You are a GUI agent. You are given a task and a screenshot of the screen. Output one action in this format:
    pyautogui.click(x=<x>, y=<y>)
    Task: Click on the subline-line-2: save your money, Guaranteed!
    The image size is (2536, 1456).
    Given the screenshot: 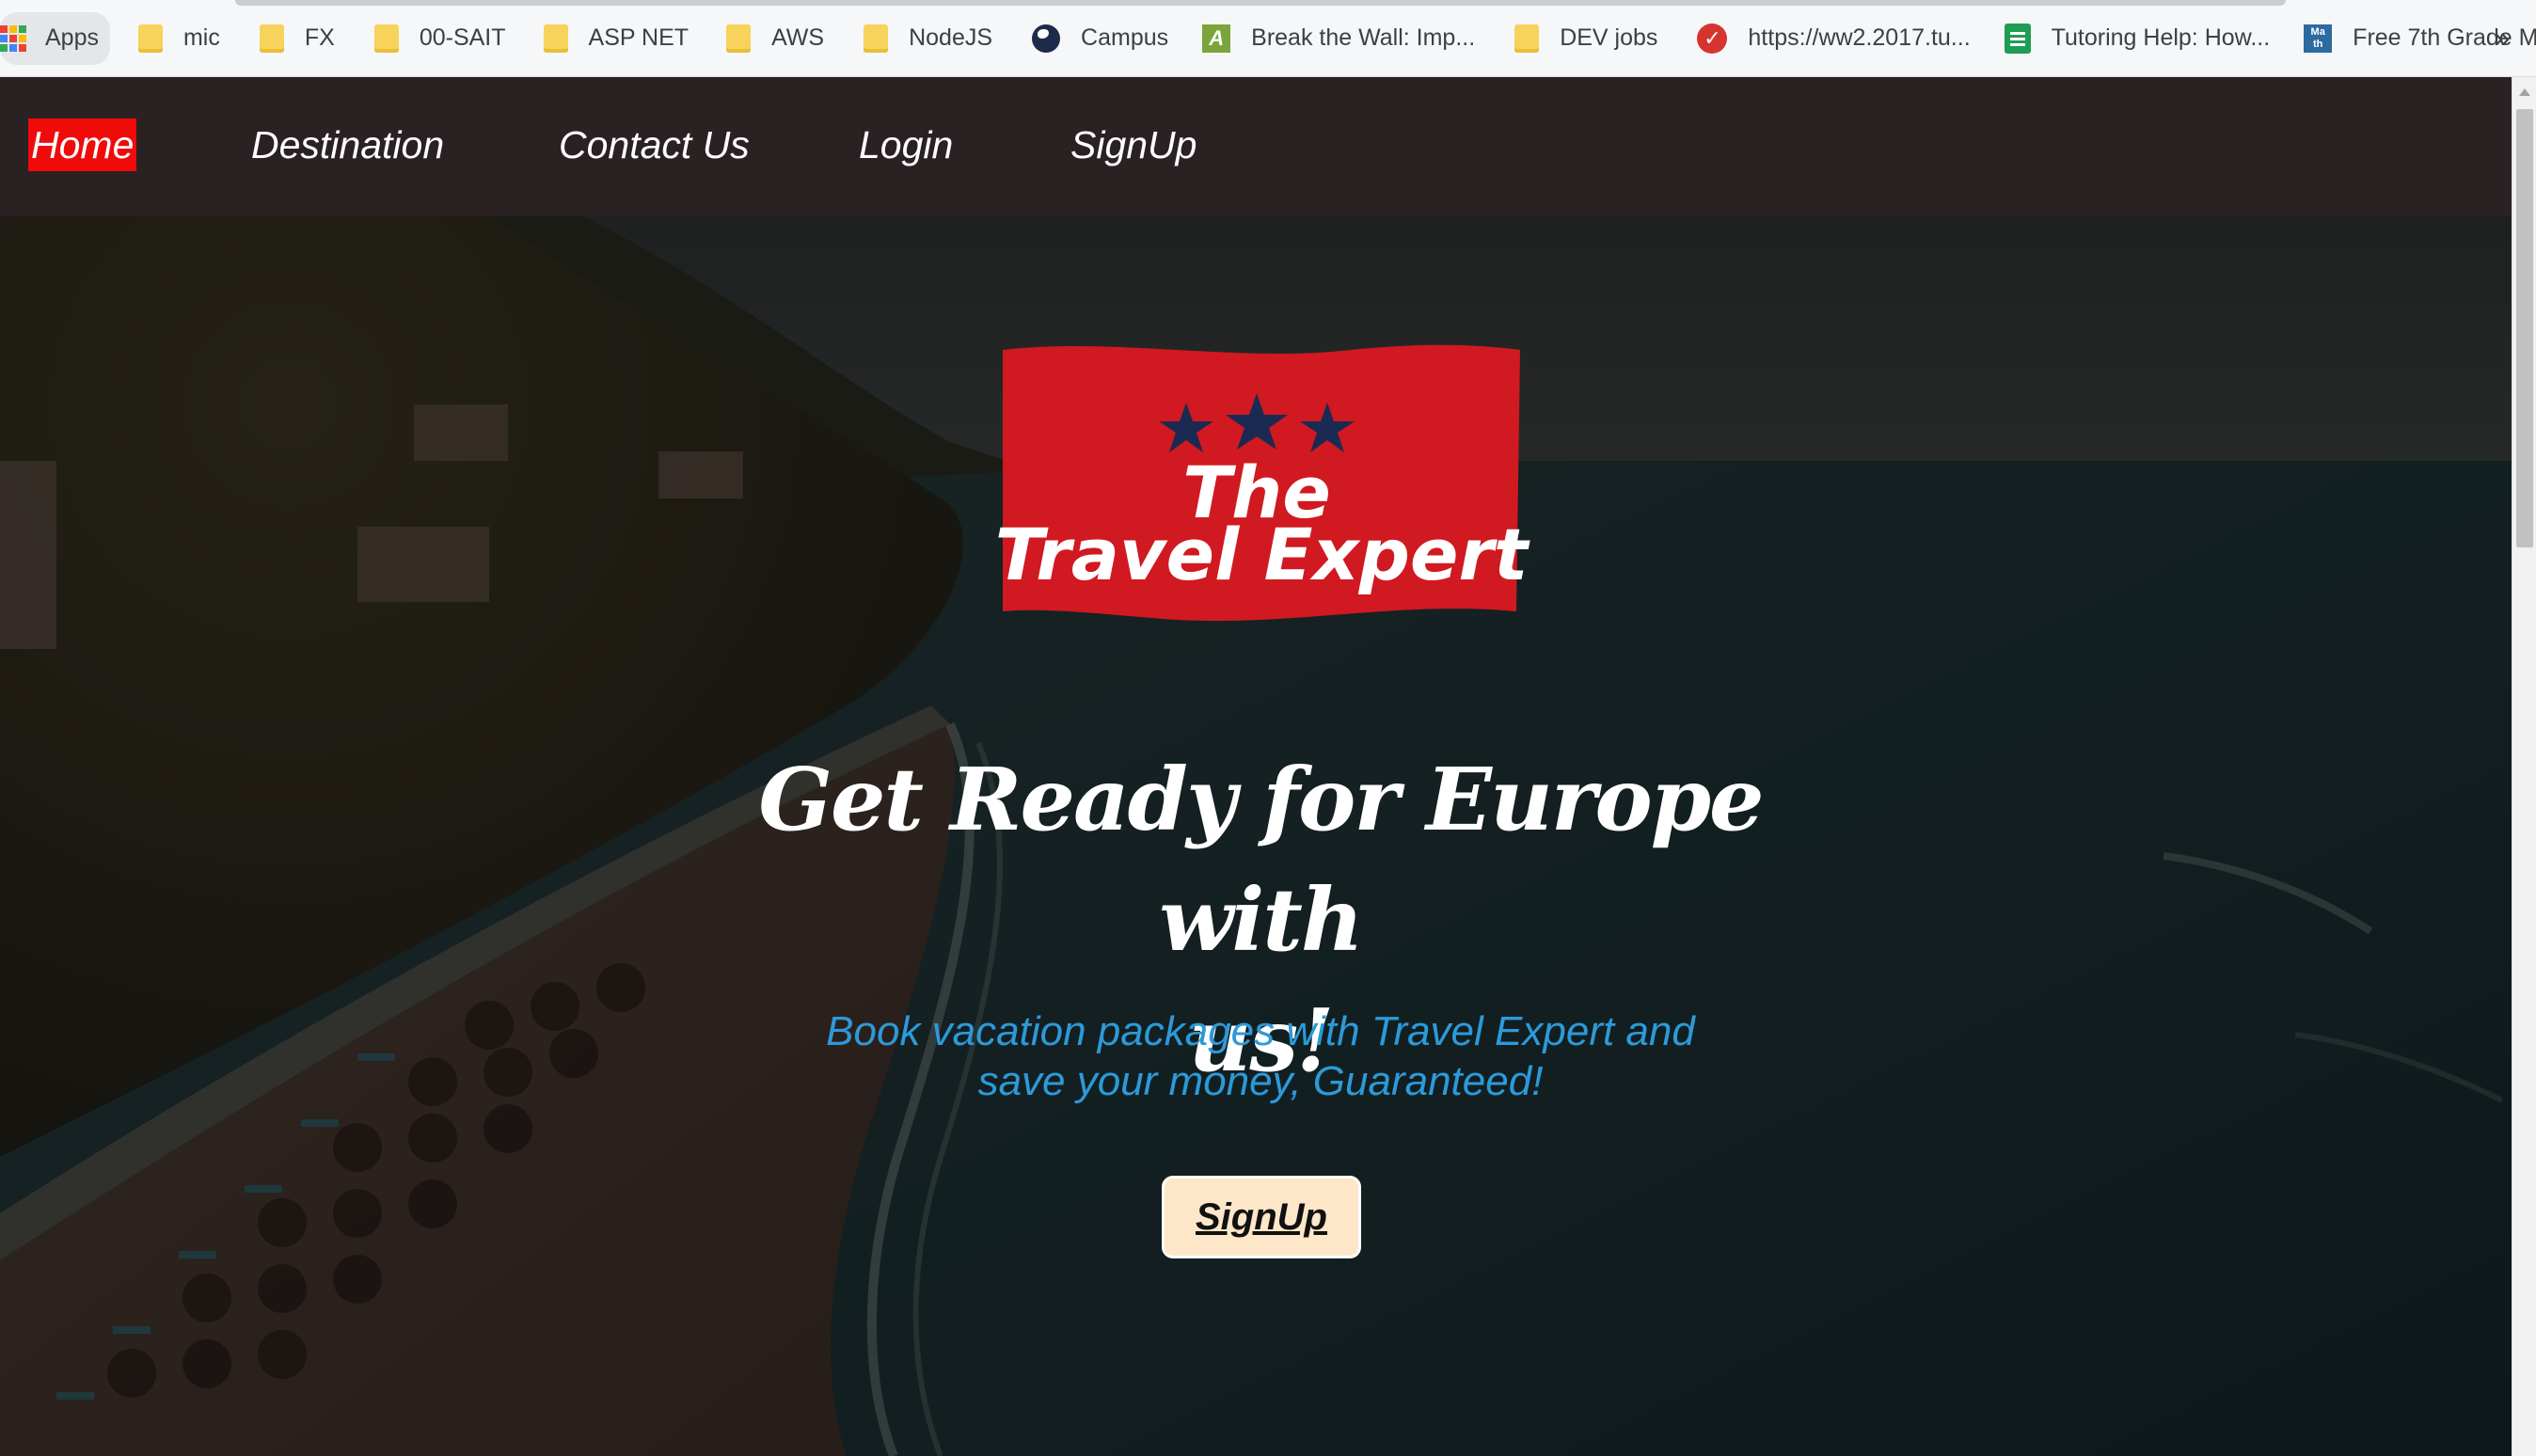 What is the action you would take?
    pyautogui.click(x=1260, y=1081)
    